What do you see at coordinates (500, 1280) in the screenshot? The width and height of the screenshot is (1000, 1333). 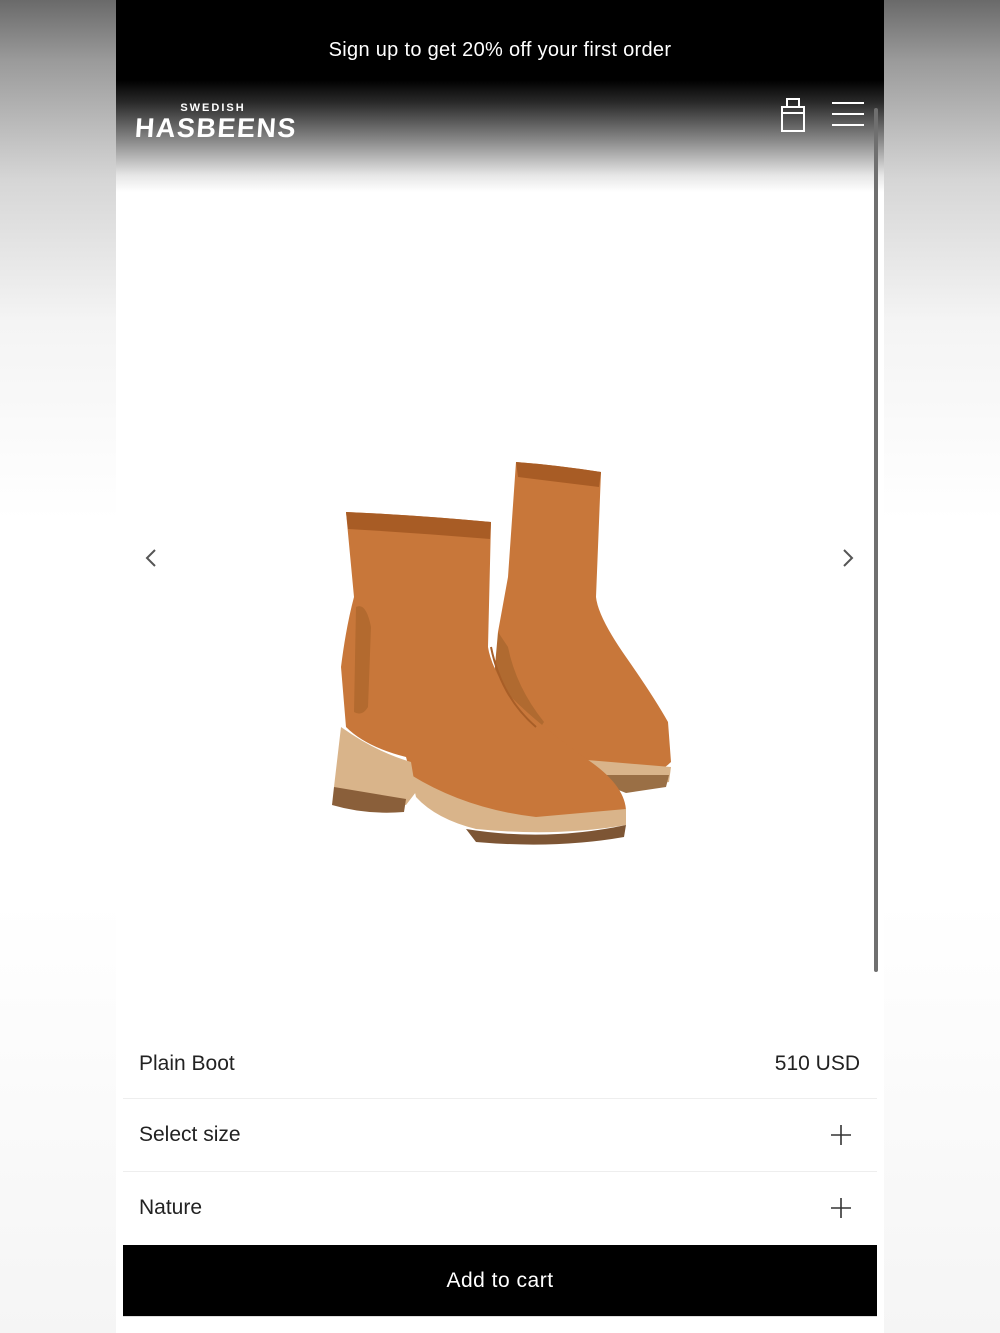 I see `add-to-cart-button: Add to cart` at bounding box center [500, 1280].